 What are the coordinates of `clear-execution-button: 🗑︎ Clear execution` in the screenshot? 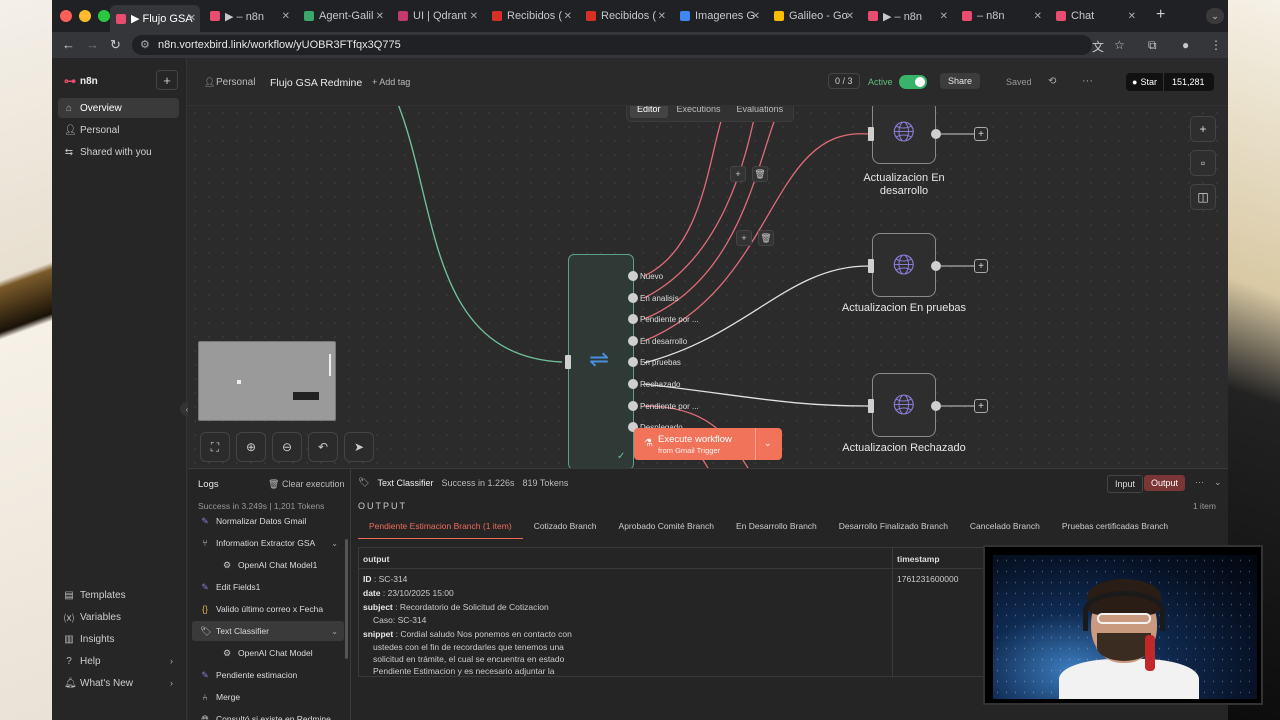 It's located at (306, 484).